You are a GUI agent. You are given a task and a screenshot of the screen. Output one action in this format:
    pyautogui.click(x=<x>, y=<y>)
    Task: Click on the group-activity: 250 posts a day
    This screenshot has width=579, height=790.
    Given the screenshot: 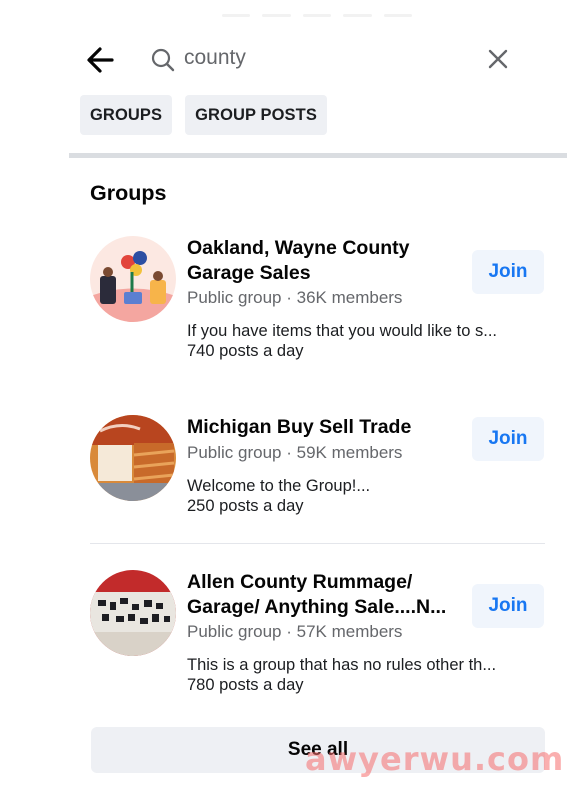 What is the action you would take?
    pyautogui.click(x=245, y=506)
    